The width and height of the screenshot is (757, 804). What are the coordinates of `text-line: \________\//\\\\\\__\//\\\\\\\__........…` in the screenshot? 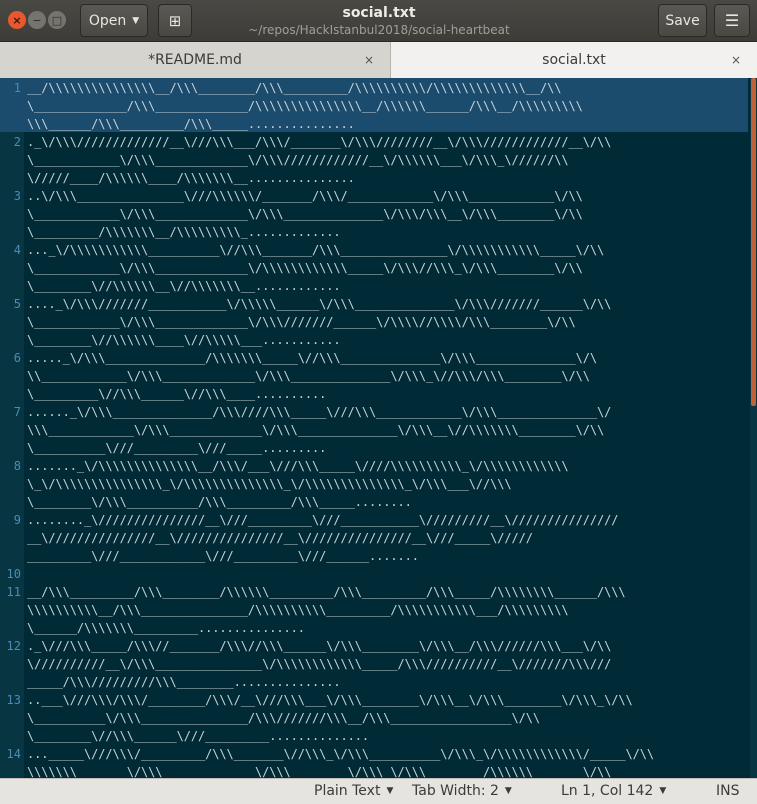 It's located at (184, 286).